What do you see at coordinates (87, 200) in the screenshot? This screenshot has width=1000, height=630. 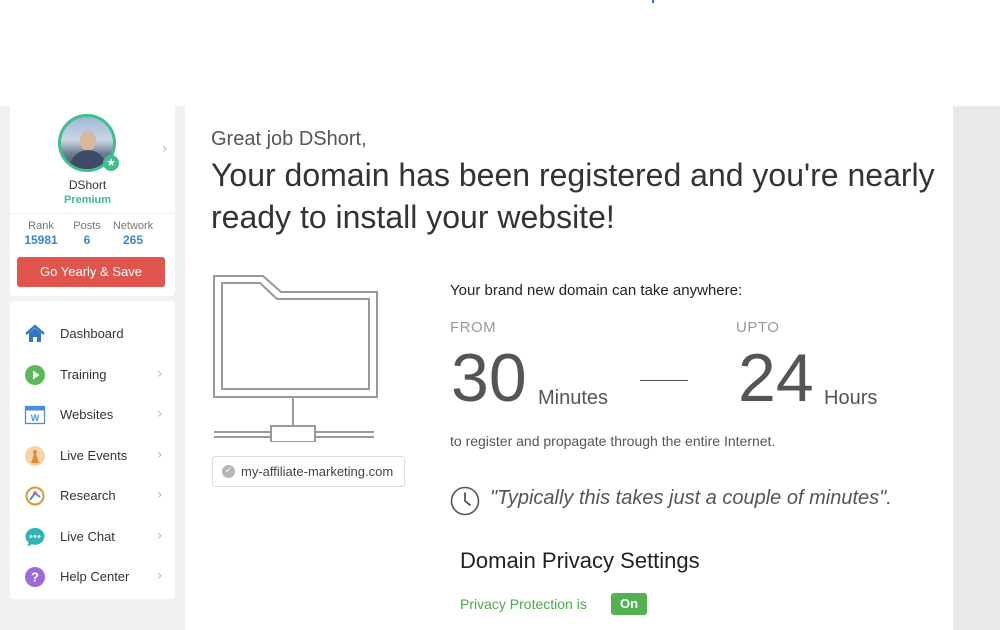 I see `membership-tier: Premium` at bounding box center [87, 200].